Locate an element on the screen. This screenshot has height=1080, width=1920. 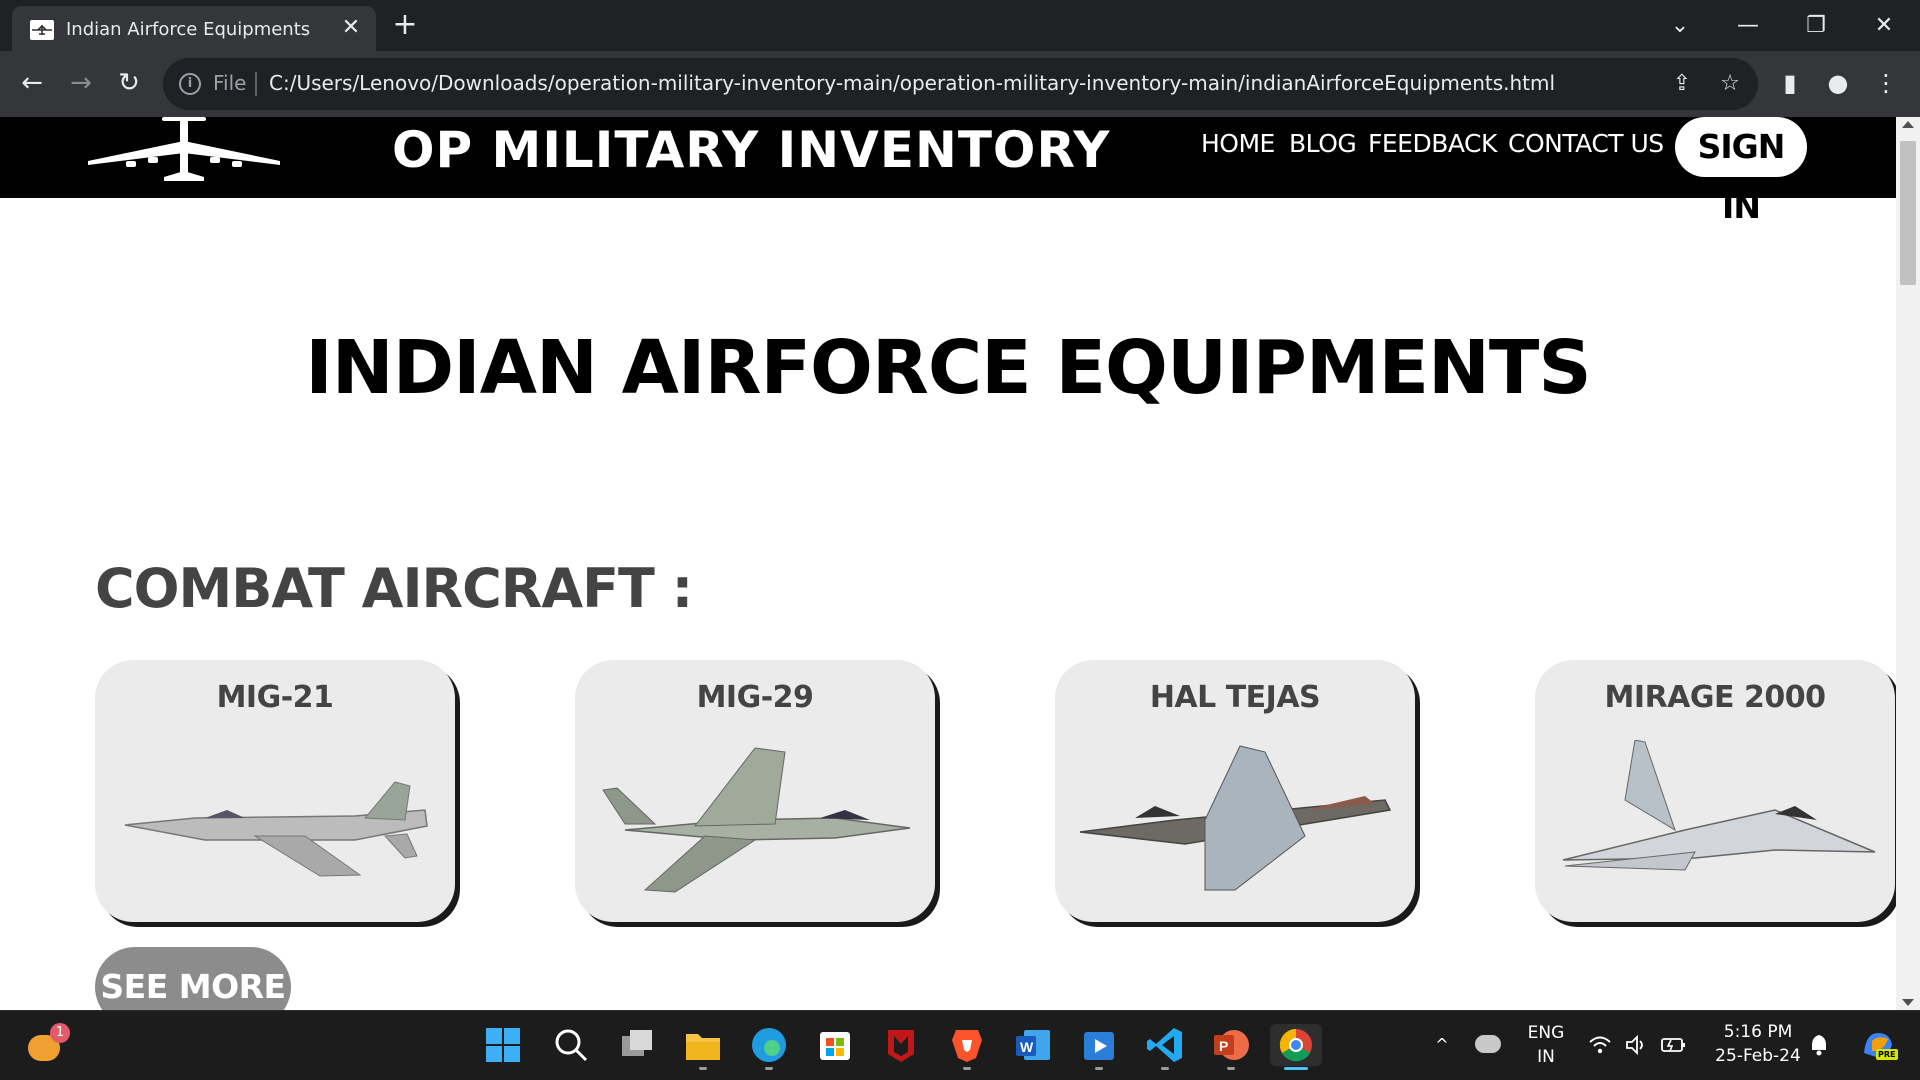
aircraft-card-hal-tejas: HAL TEJAS is located at coordinates (1235, 791).